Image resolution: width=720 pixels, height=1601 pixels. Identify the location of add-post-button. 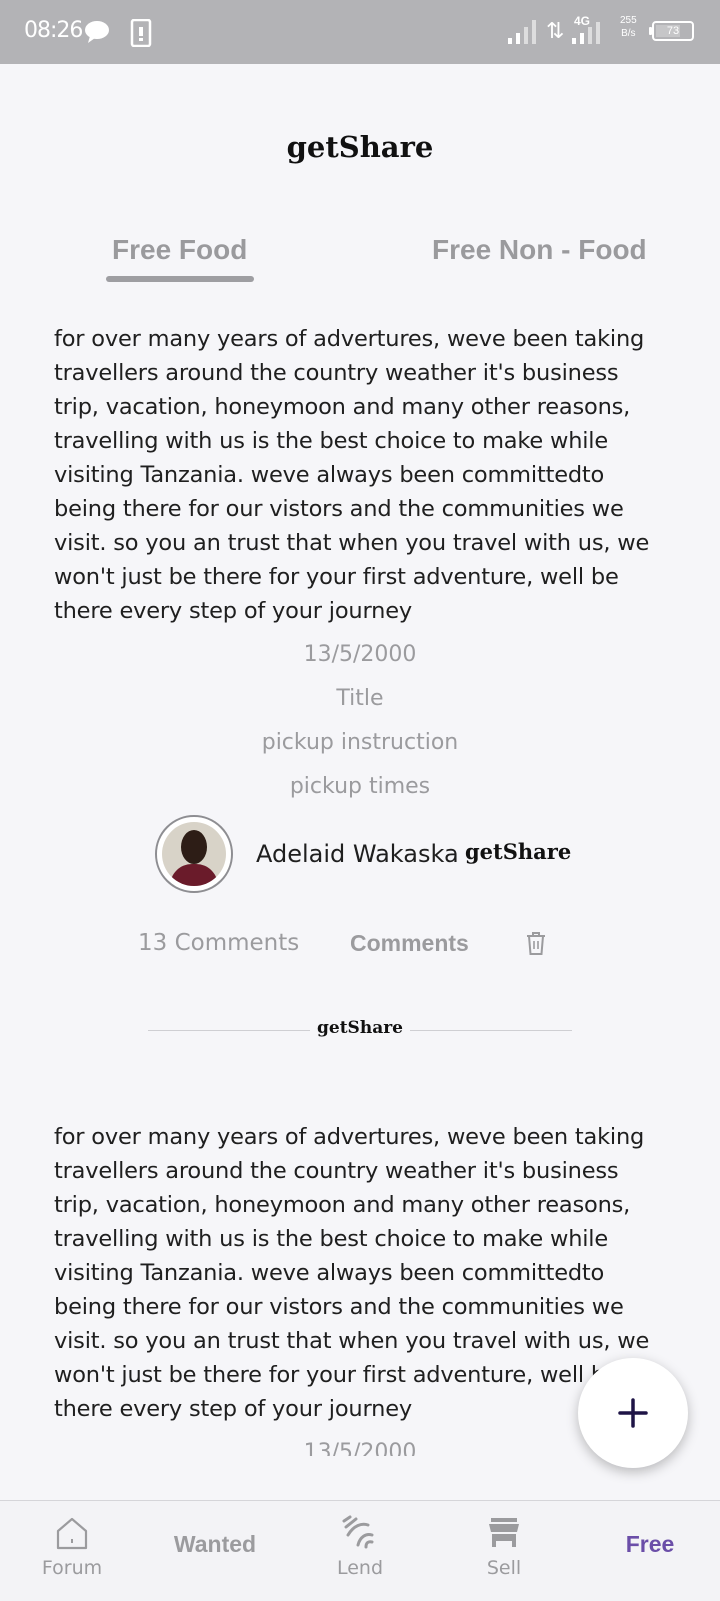
(633, 1413).